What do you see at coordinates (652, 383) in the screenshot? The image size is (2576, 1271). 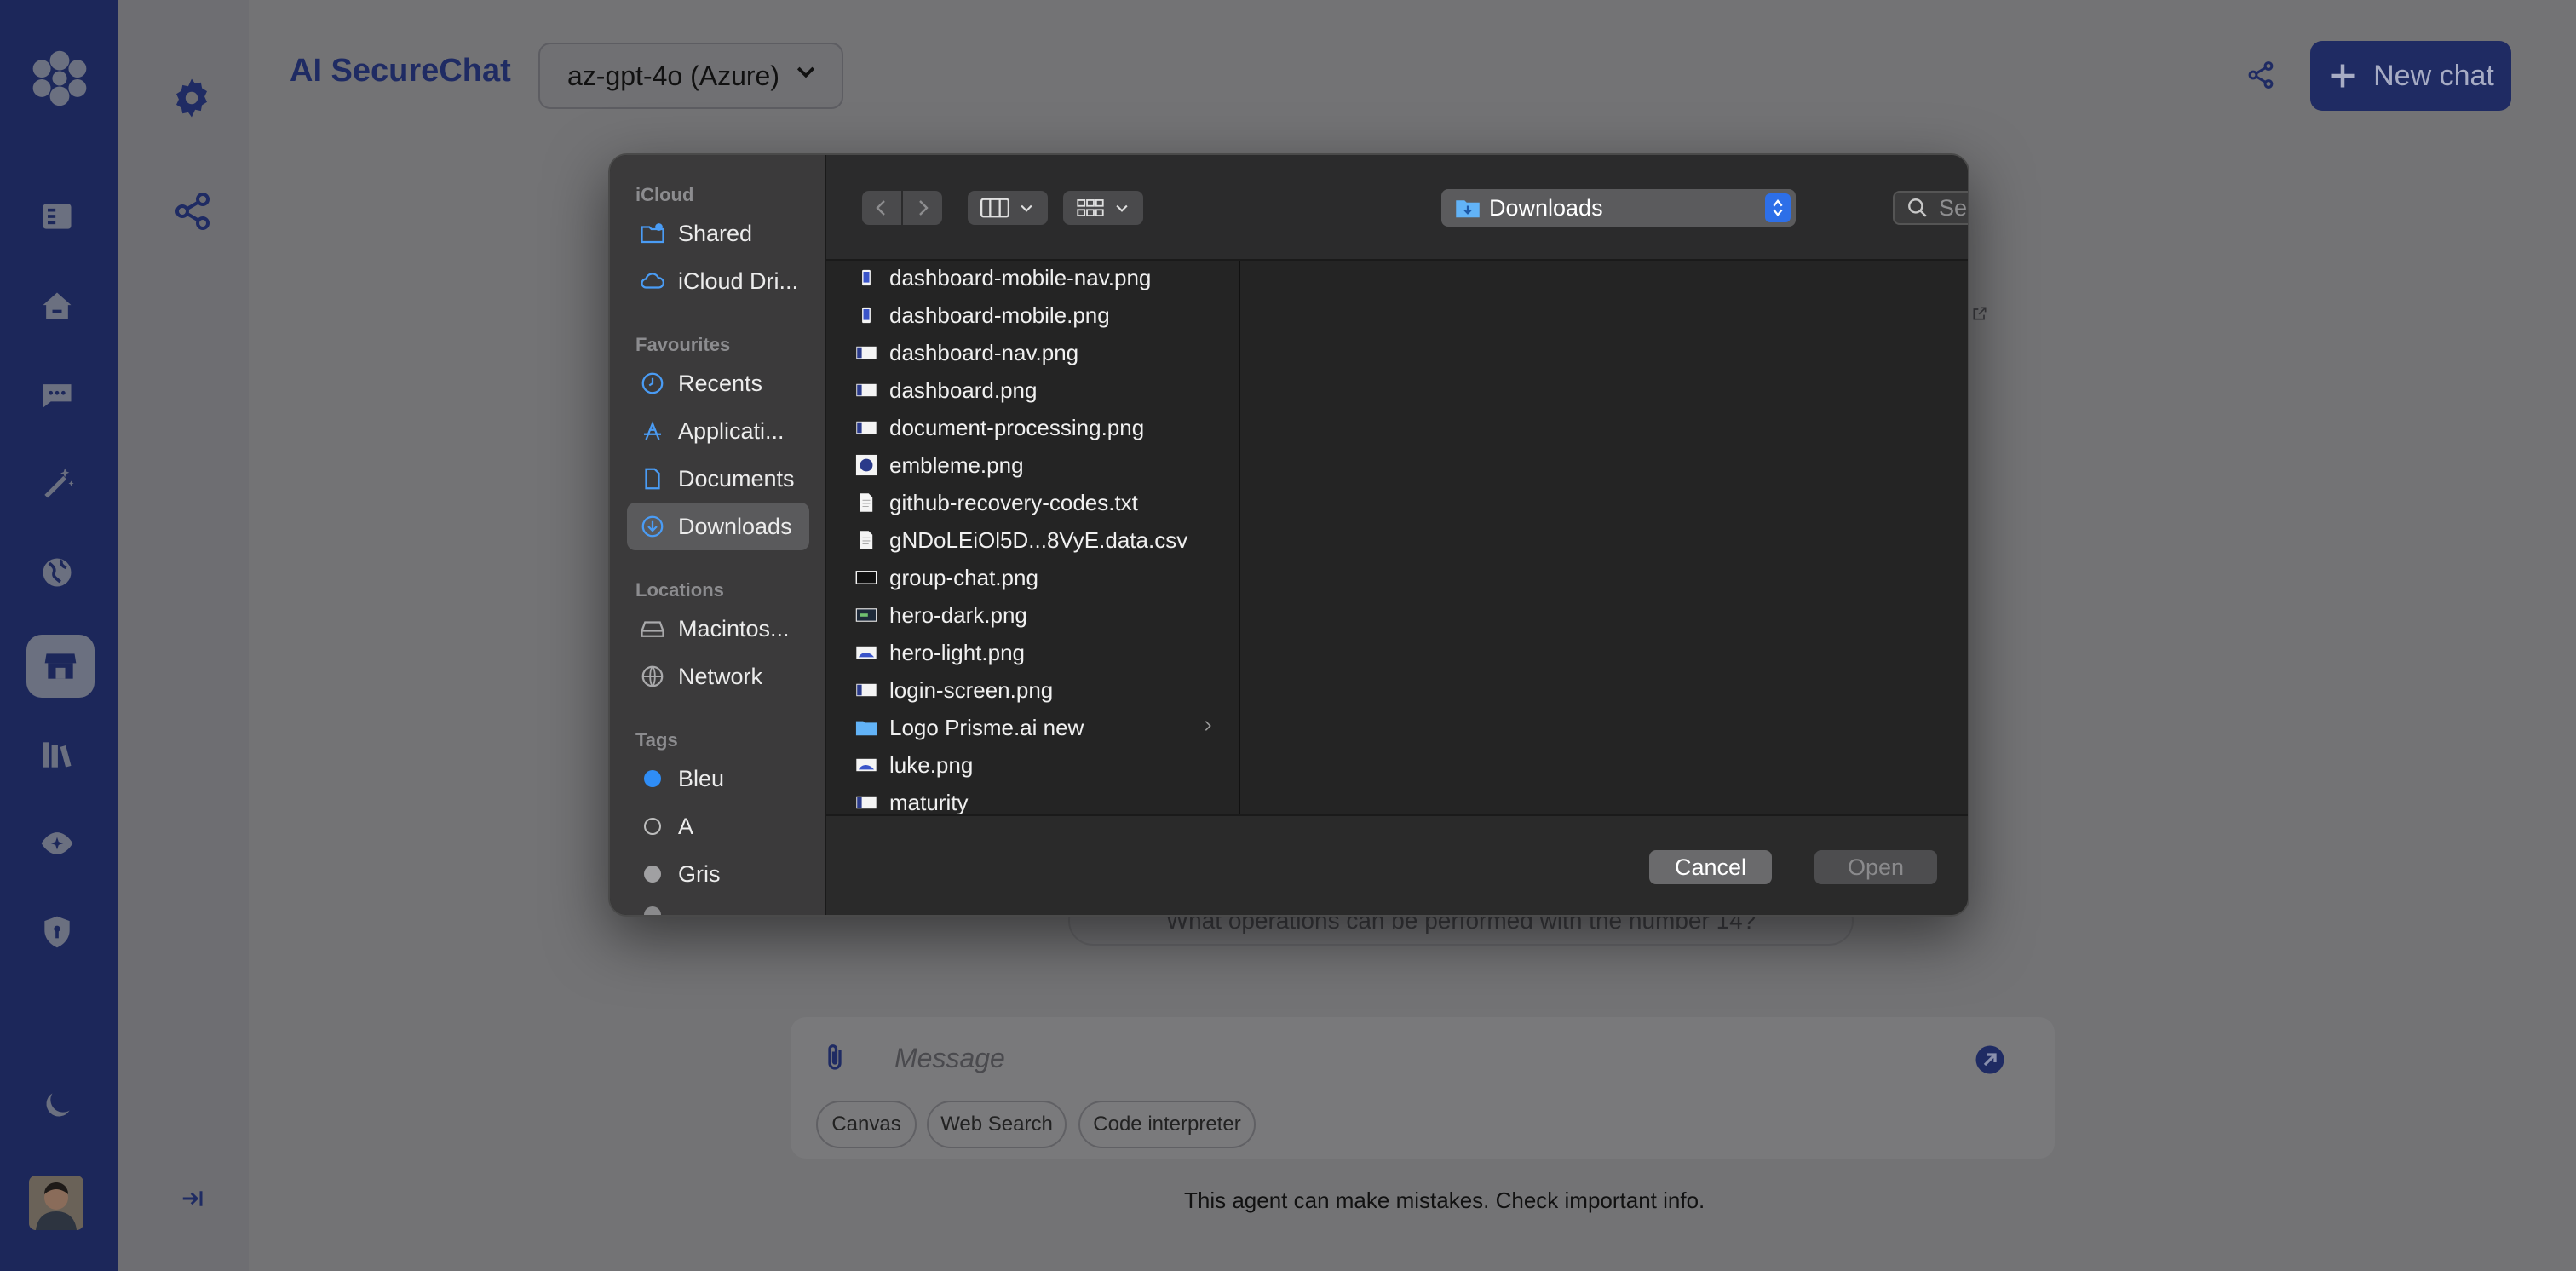 I see `clock-icon` at bounding box center [652, 383].